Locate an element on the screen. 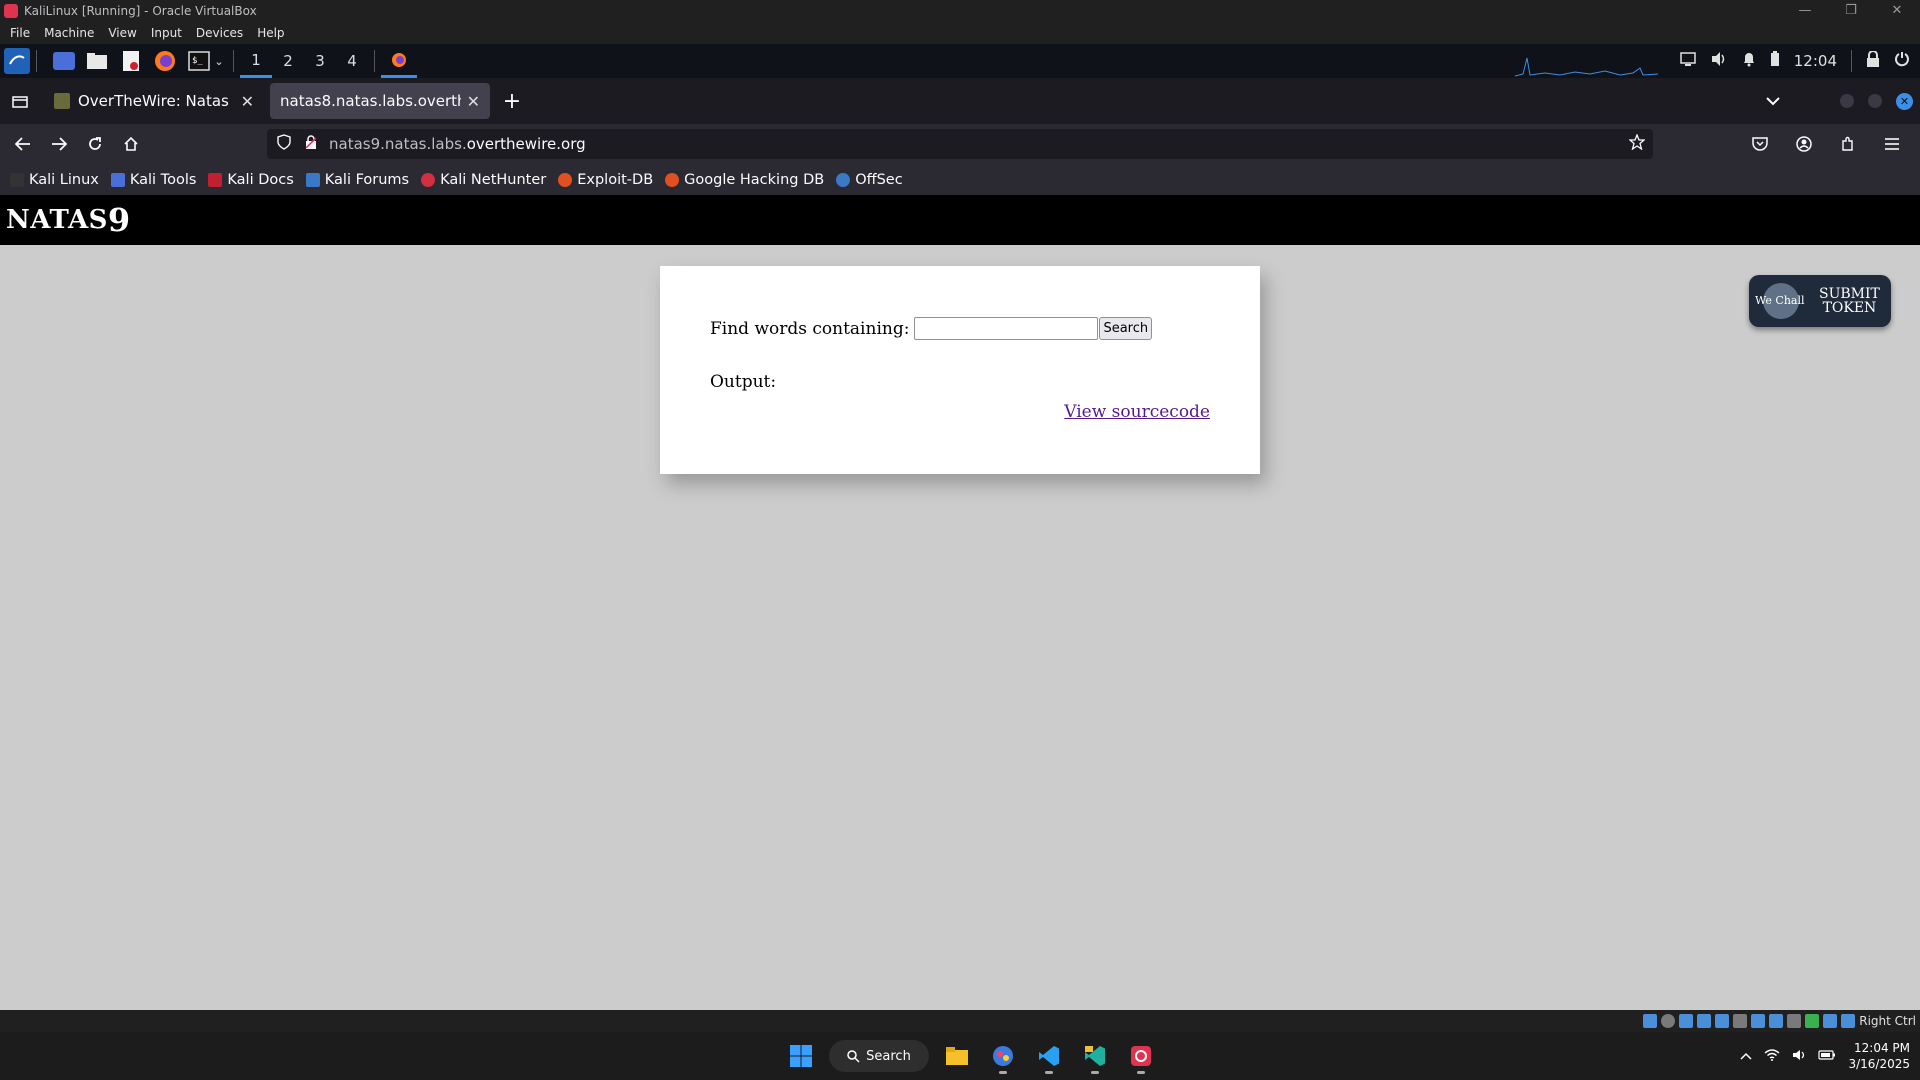 Image resolution: width=1920 pixels, height=1080 pixels. forward-arrow-icon is located at coordinates (59, 144).